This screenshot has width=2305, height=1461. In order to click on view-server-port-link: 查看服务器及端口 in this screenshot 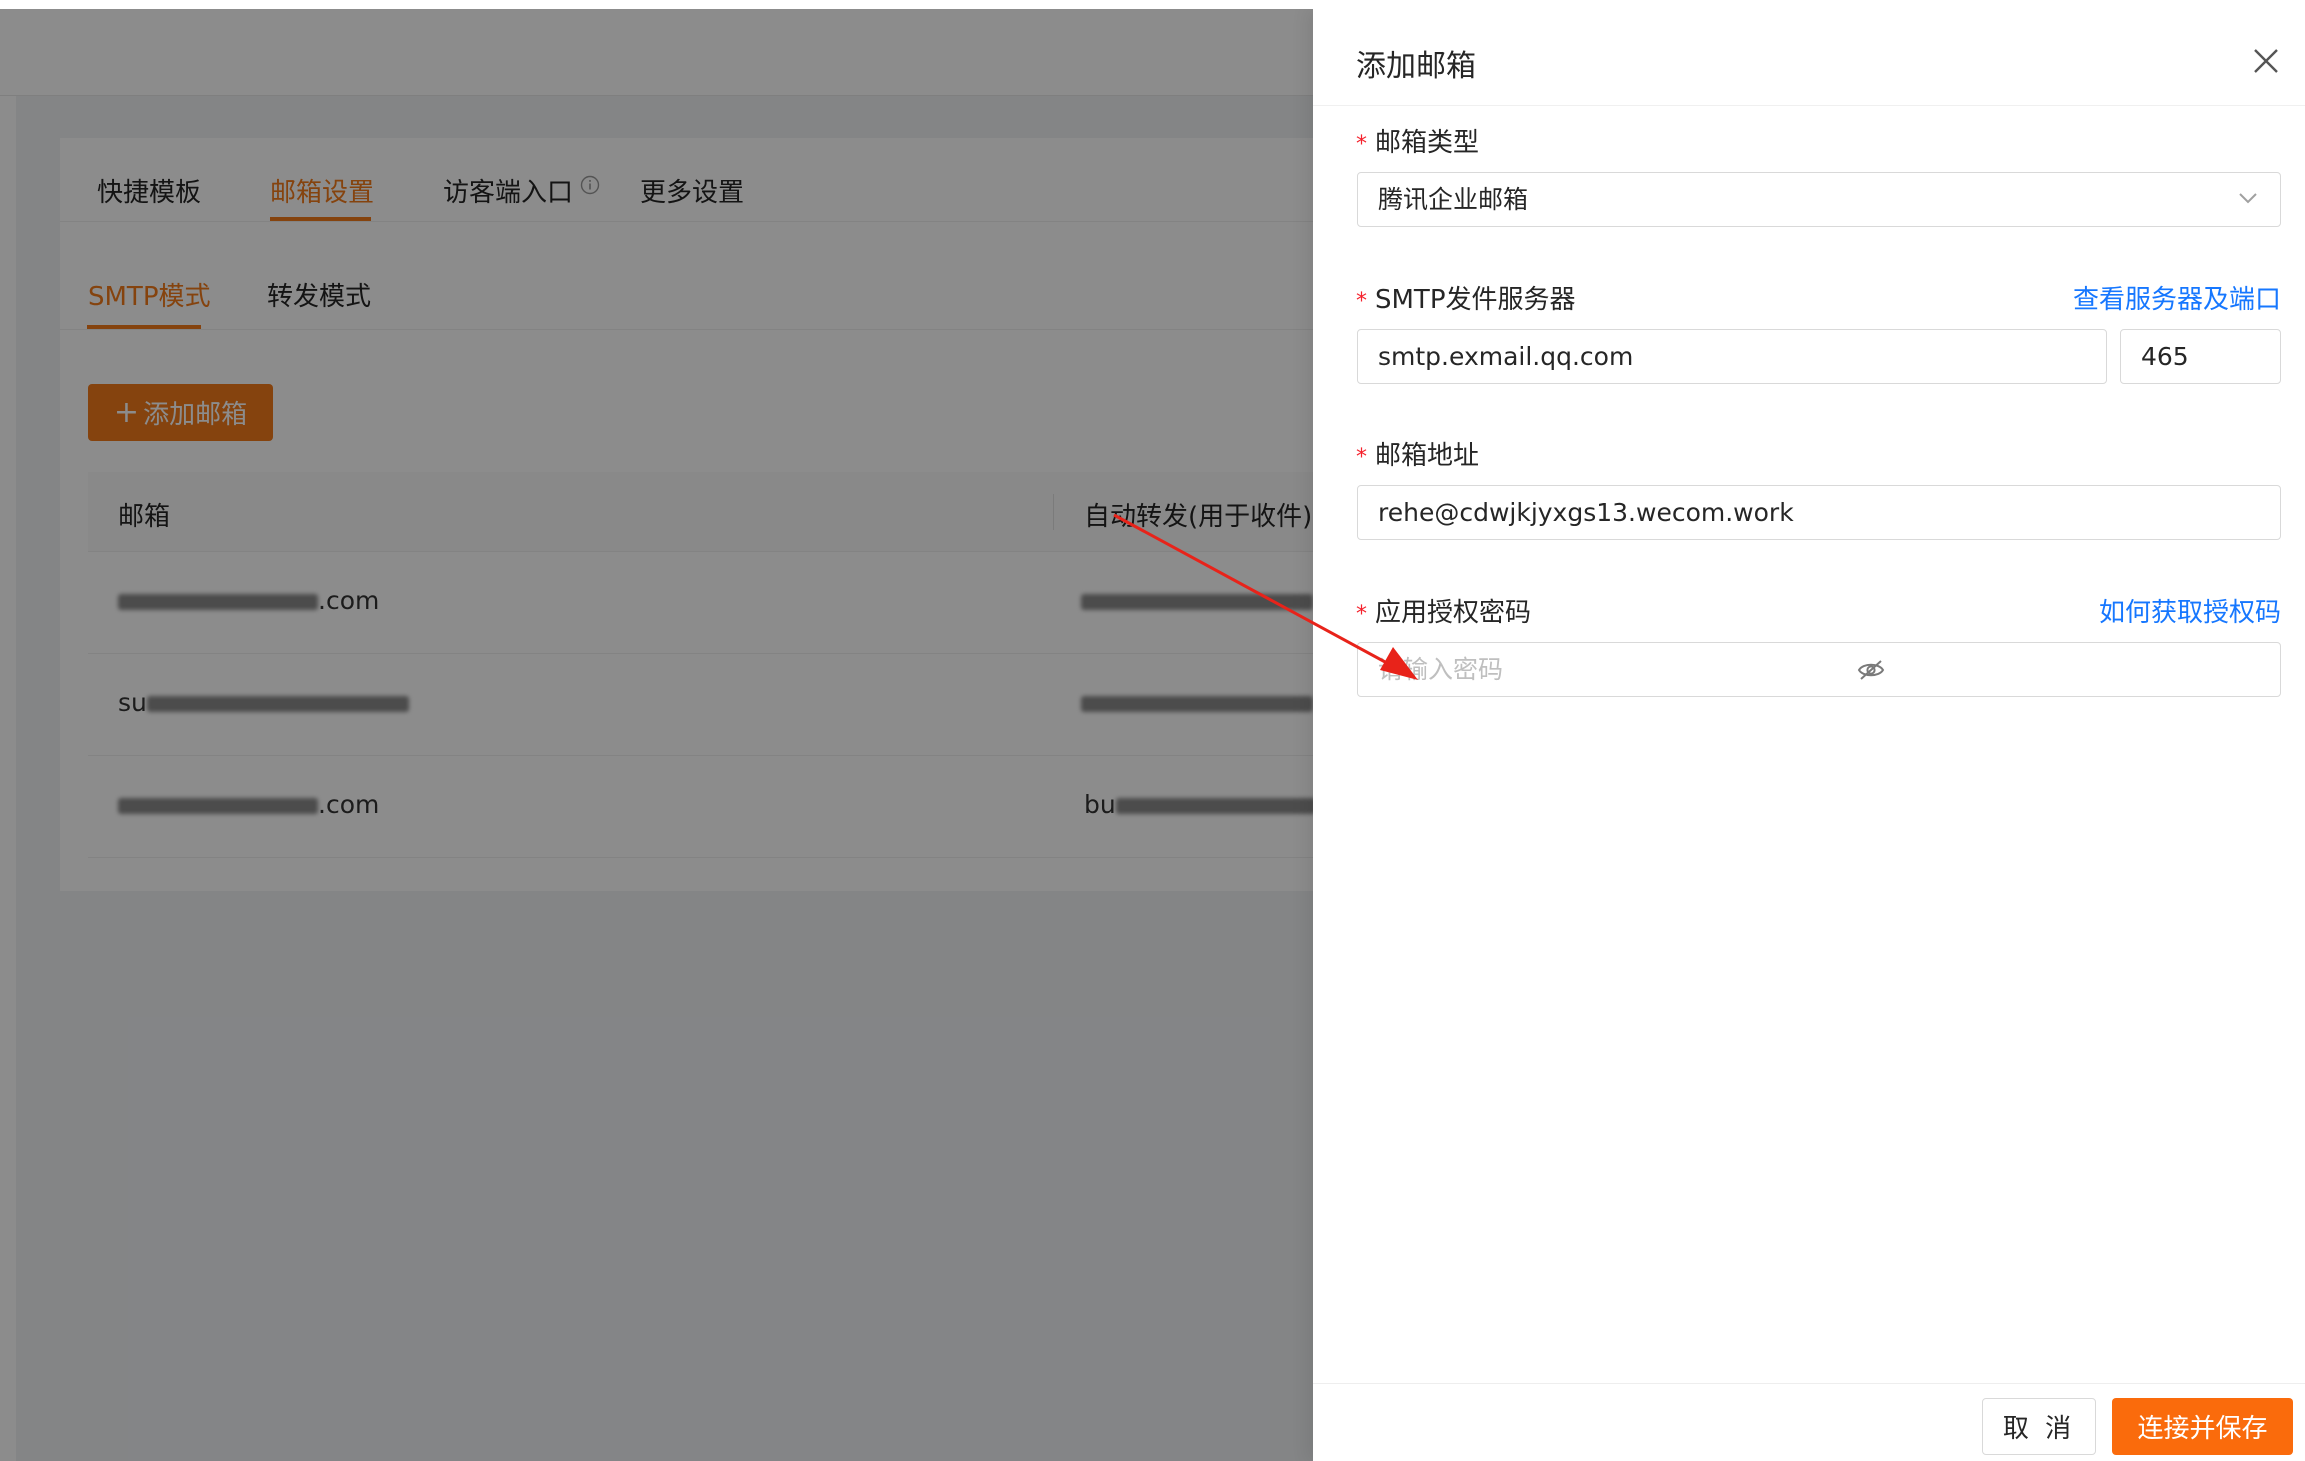, I will do `click(2177, 297)`.